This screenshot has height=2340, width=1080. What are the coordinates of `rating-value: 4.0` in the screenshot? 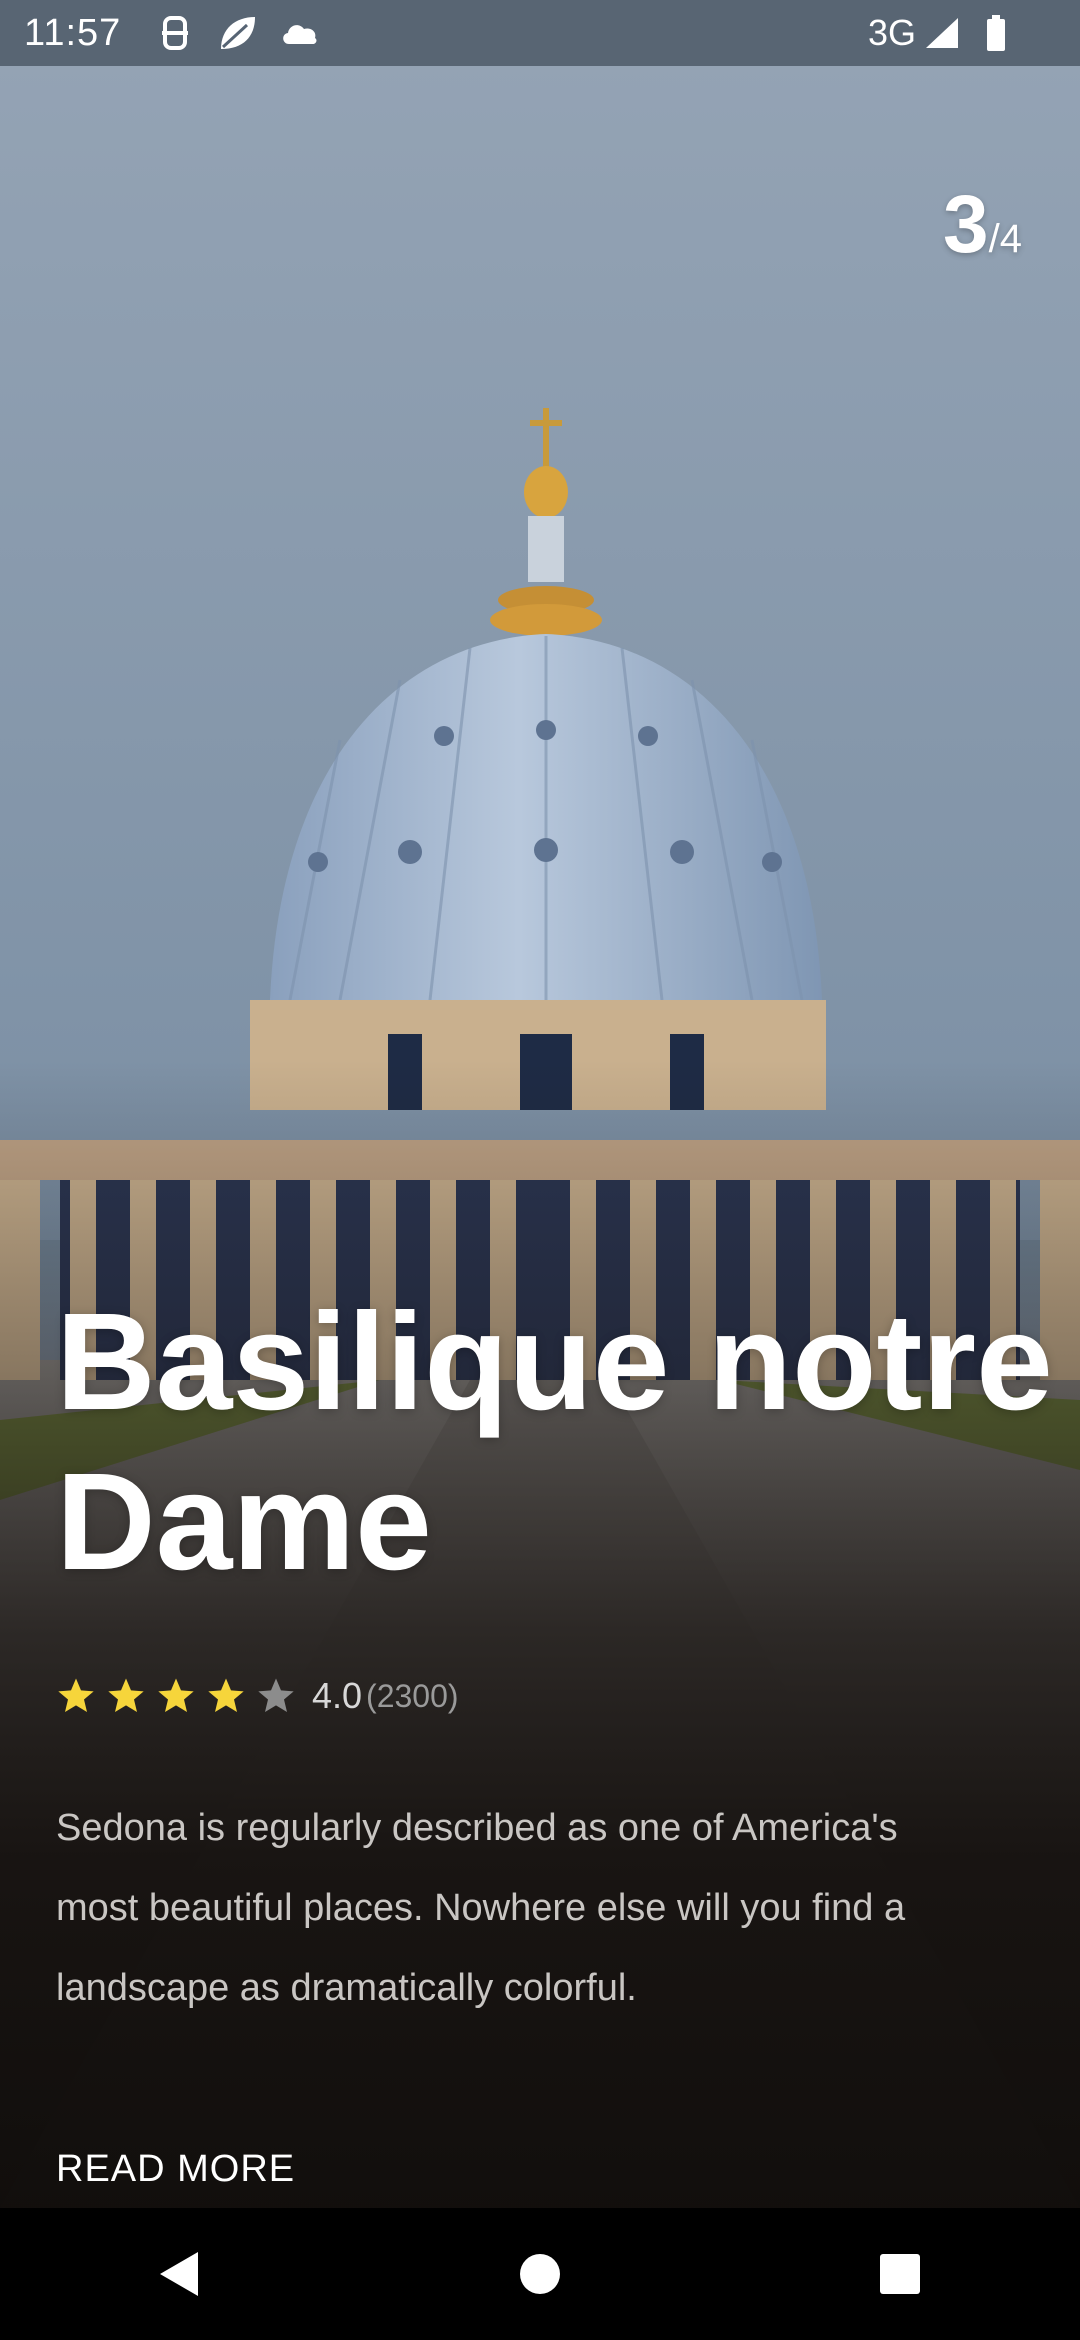 It's located at (337, 1695).